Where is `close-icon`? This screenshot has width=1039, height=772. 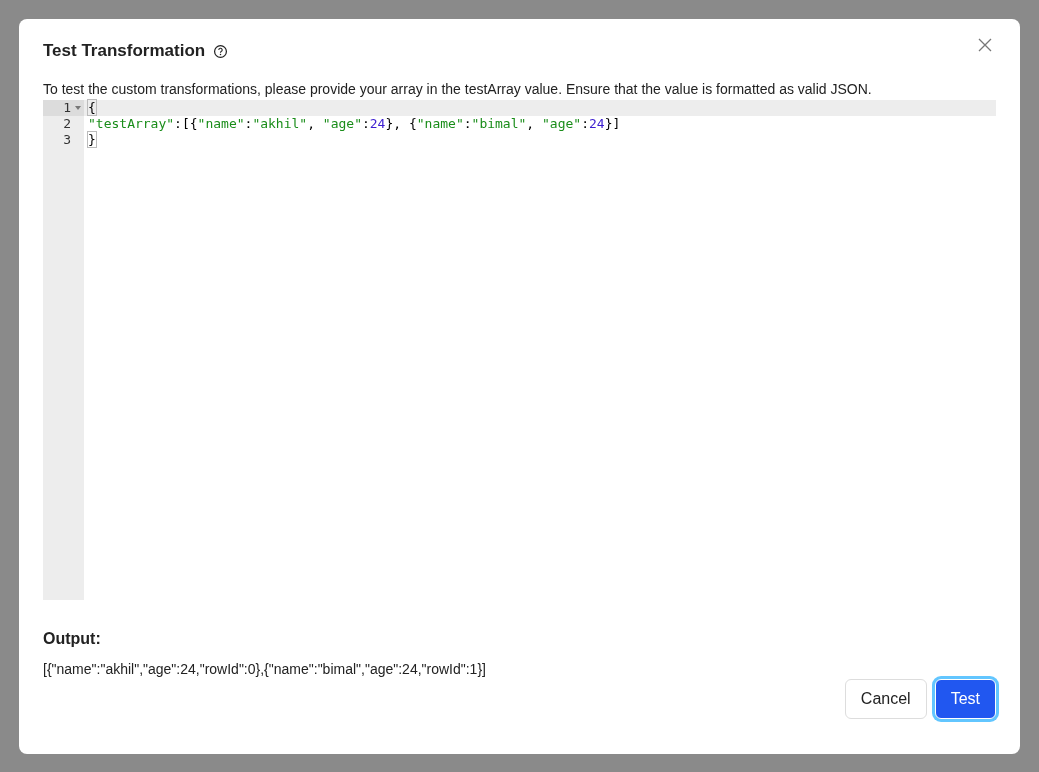
close-icon is located at coordinates (985, 45).